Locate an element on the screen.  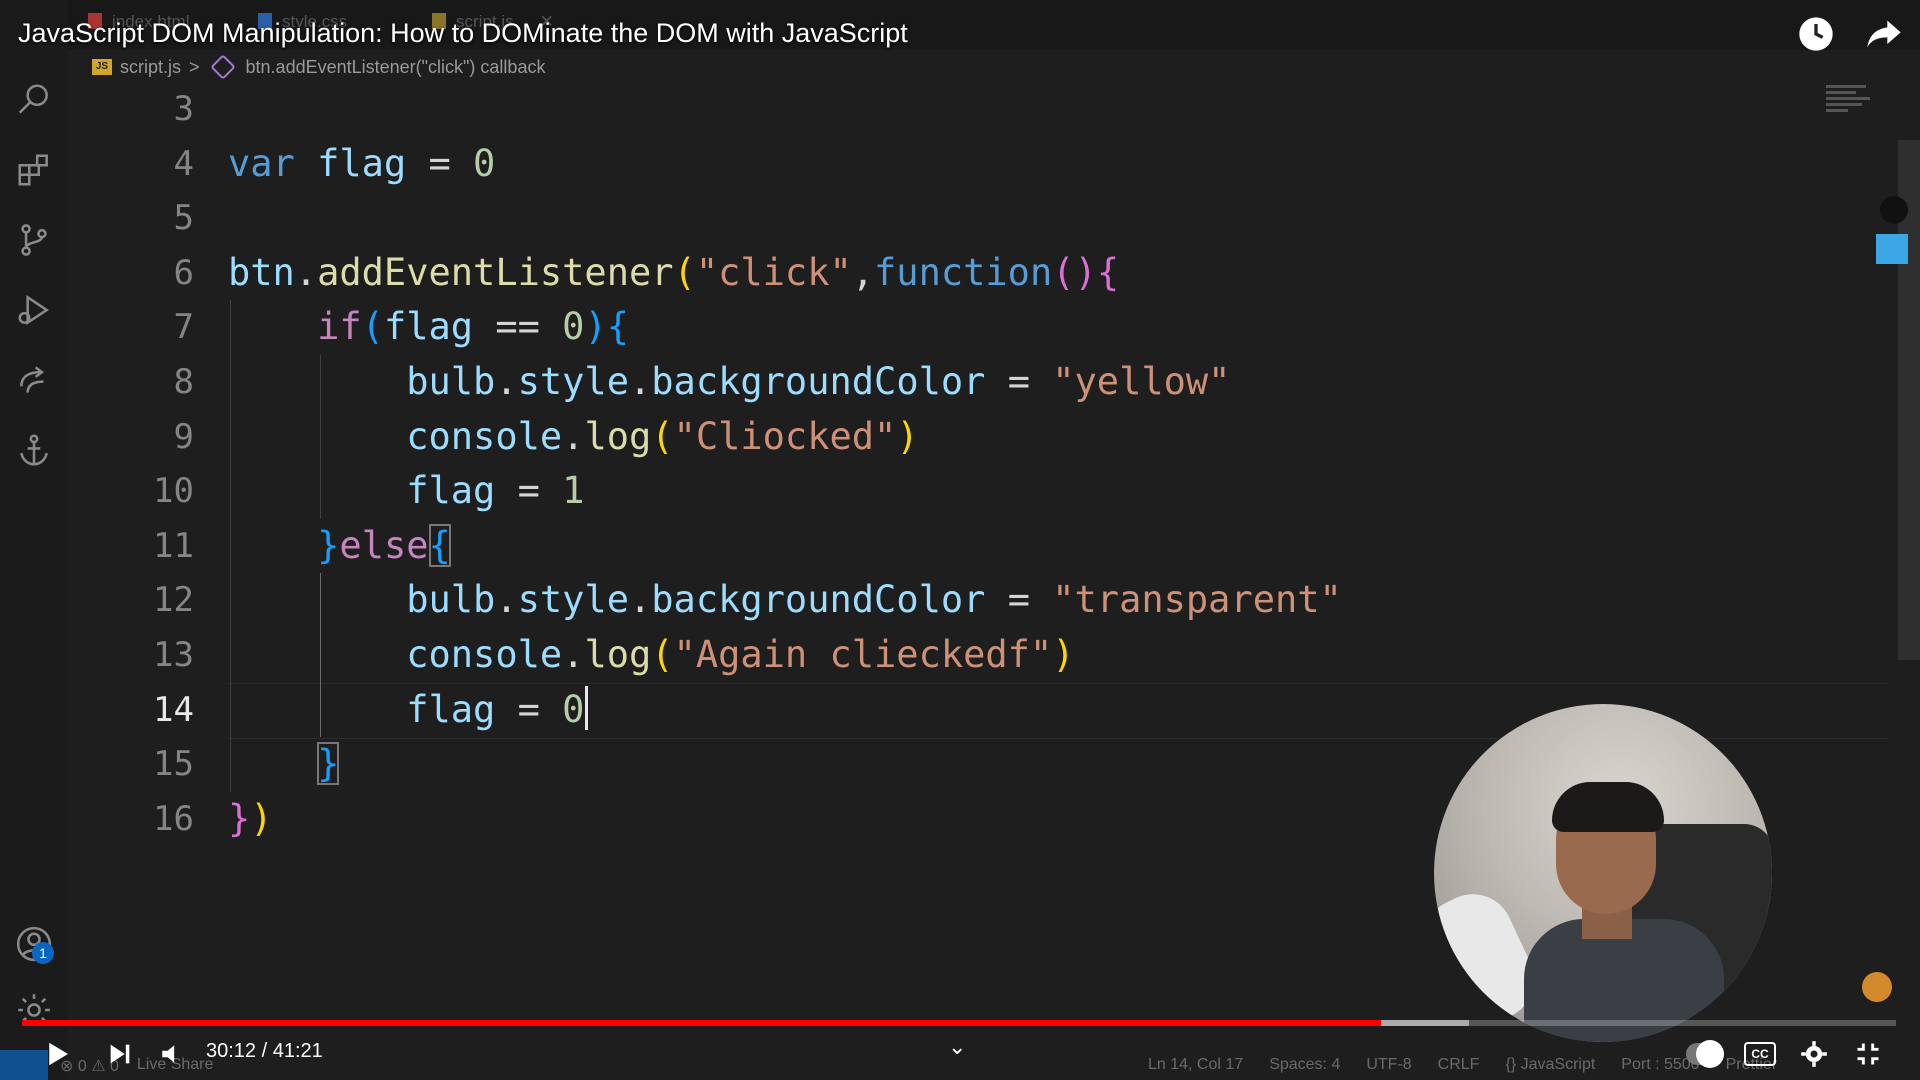
line-number: 3 is located at coordinates (183, 109).